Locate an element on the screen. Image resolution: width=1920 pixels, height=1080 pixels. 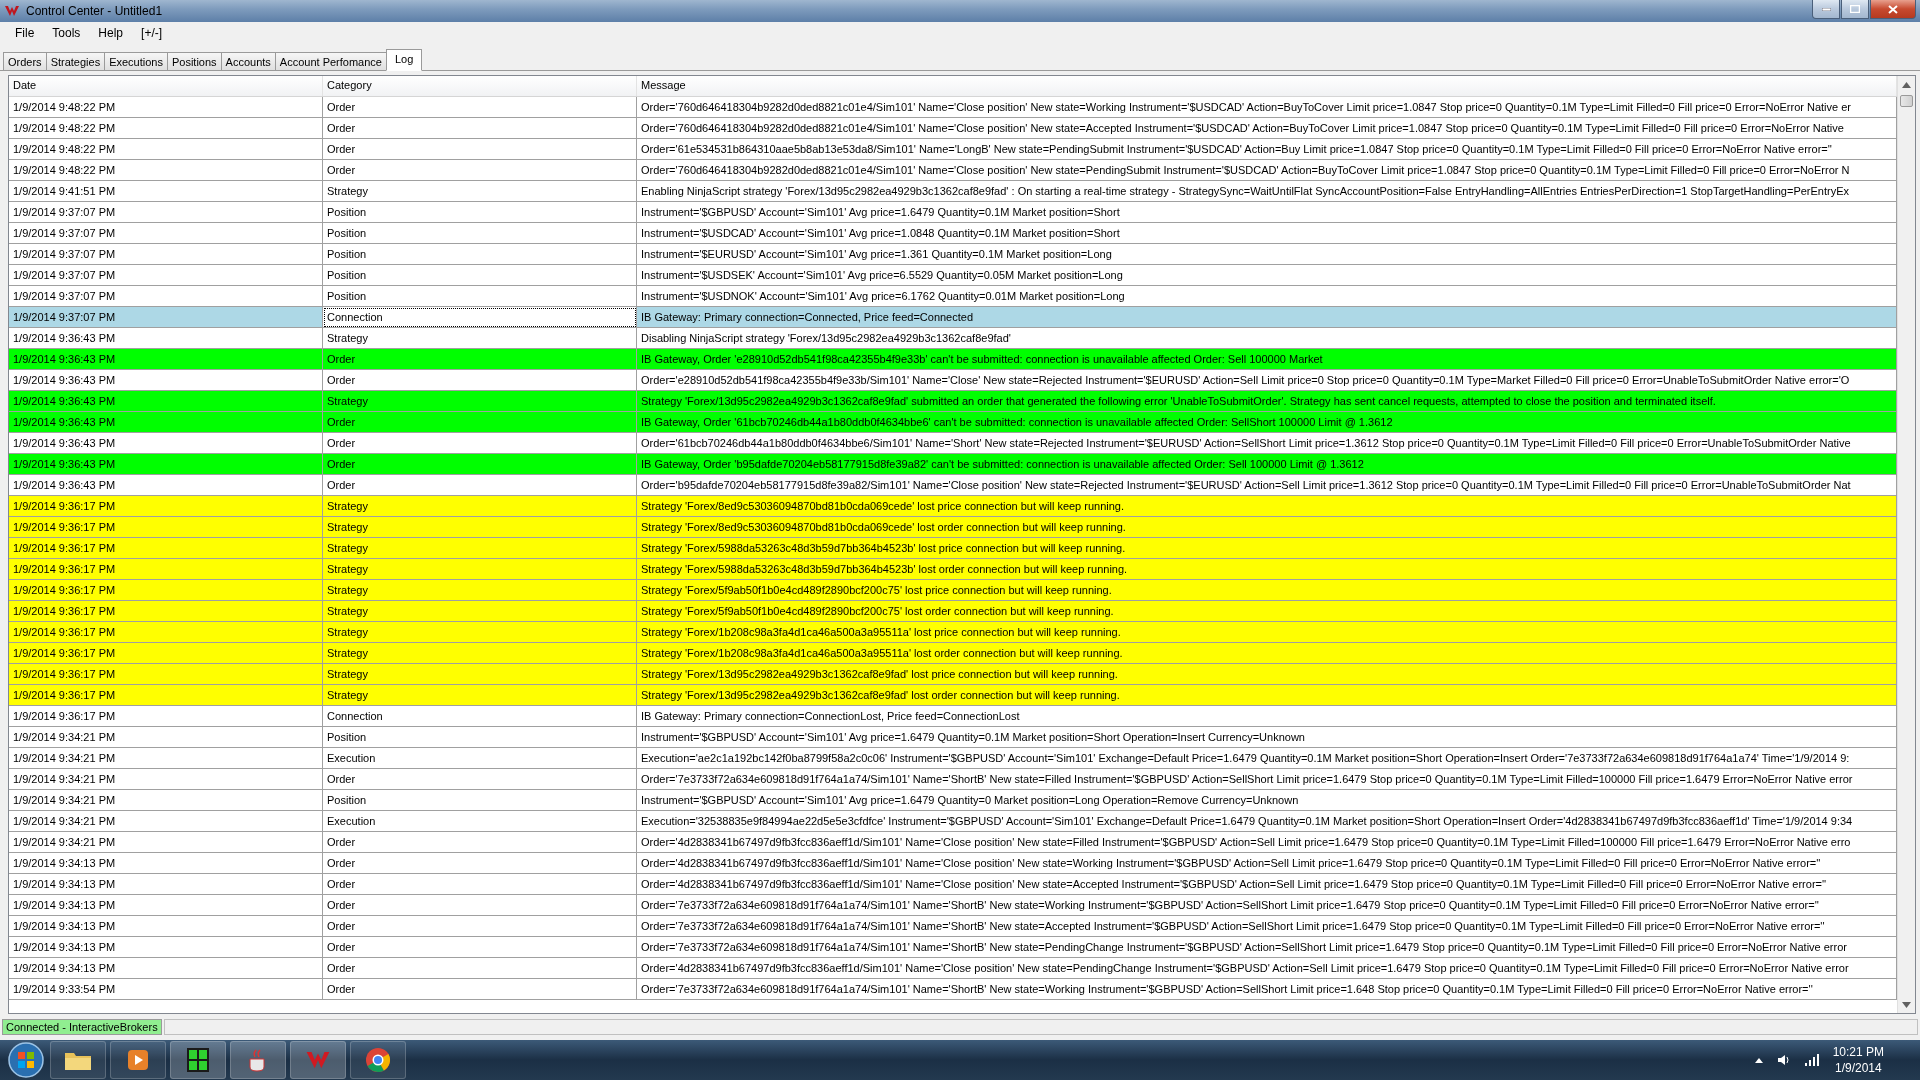
log-row: 1/9/2014 9:36:43 PM Order IB Gateway, Order 'b95dafde70204eb58177915d8fe39a82' can't be submitted: connection is unavailable affected Order: Sell 100000 Limit @ 1.3612 is located at coordinates (953, 464).